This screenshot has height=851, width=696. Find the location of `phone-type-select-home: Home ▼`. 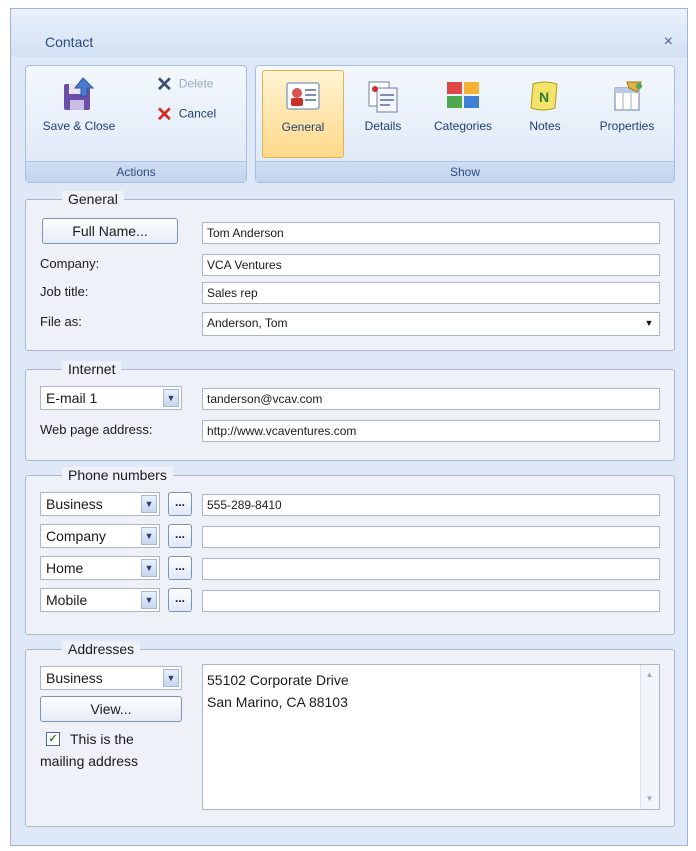

phone-type-select-home: Home ▼ is located at coordinates (100, 568).